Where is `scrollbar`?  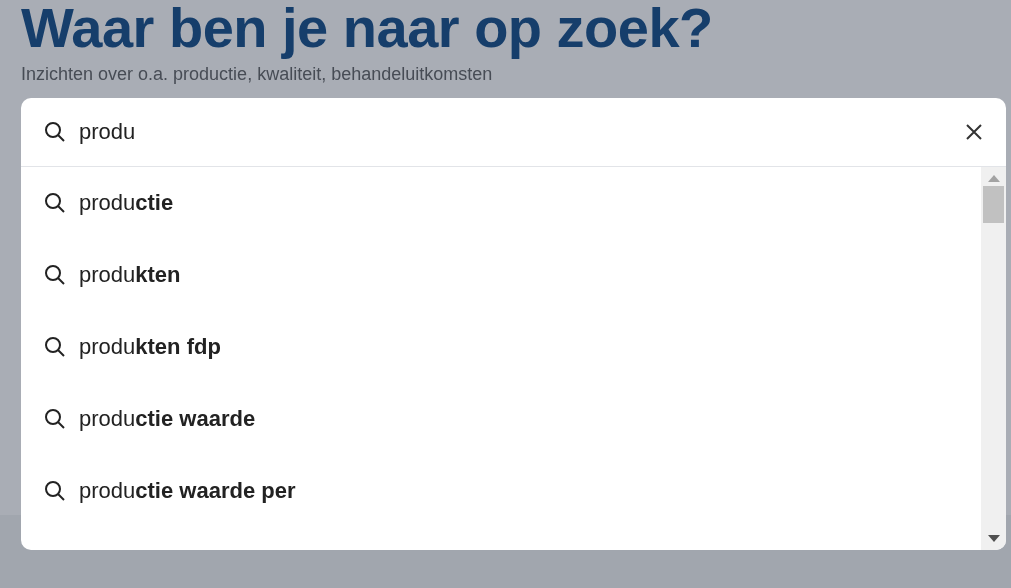 scrollbar is located at coordinates (993, 358).